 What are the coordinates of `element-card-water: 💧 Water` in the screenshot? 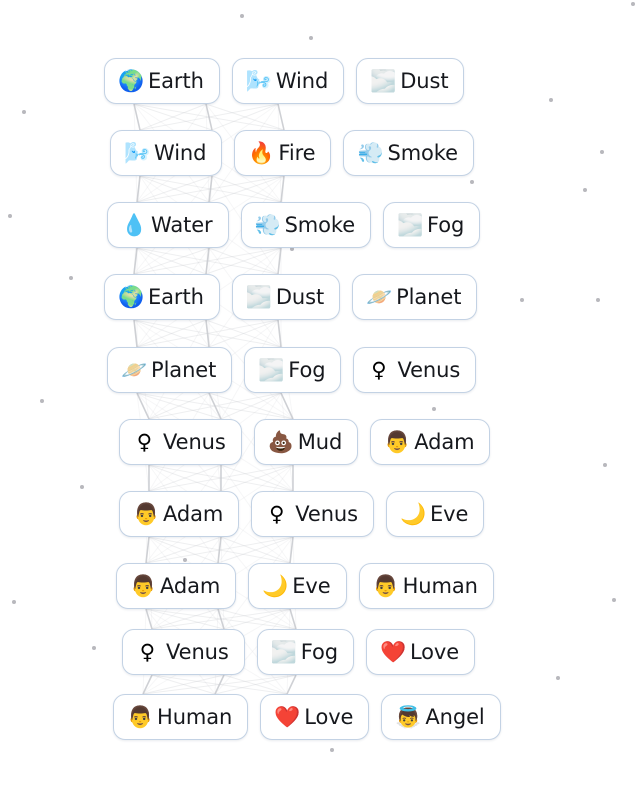 It's located at (168, 225).